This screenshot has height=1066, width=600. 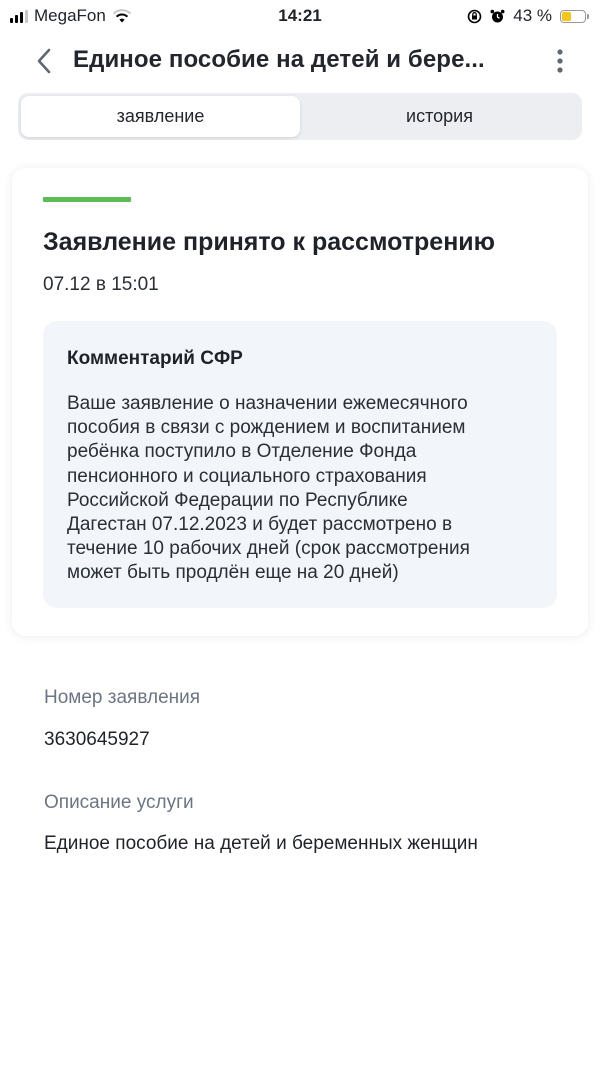 I want to click on status-title: Заявление принято к рассмотрению, so click(x=269, y=242).